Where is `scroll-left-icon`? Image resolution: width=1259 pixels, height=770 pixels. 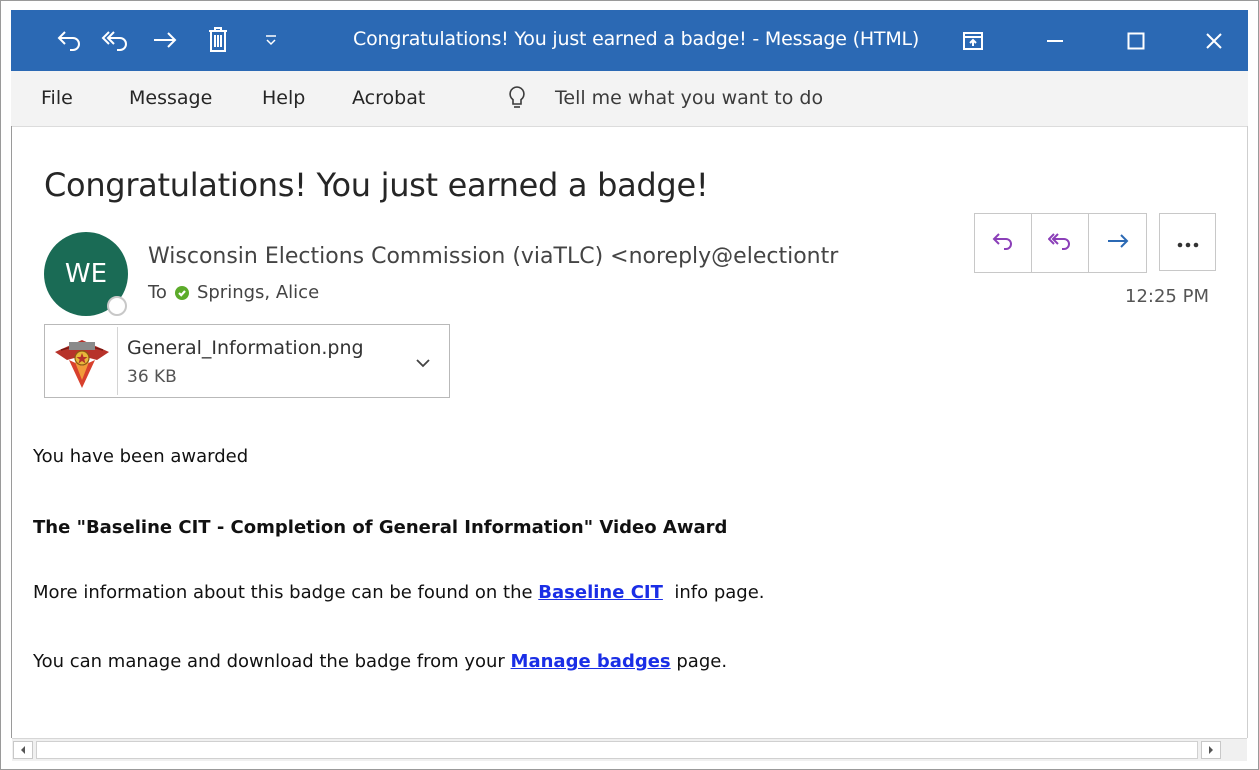 scroll-left-icon is located at coordinates (23, 750).